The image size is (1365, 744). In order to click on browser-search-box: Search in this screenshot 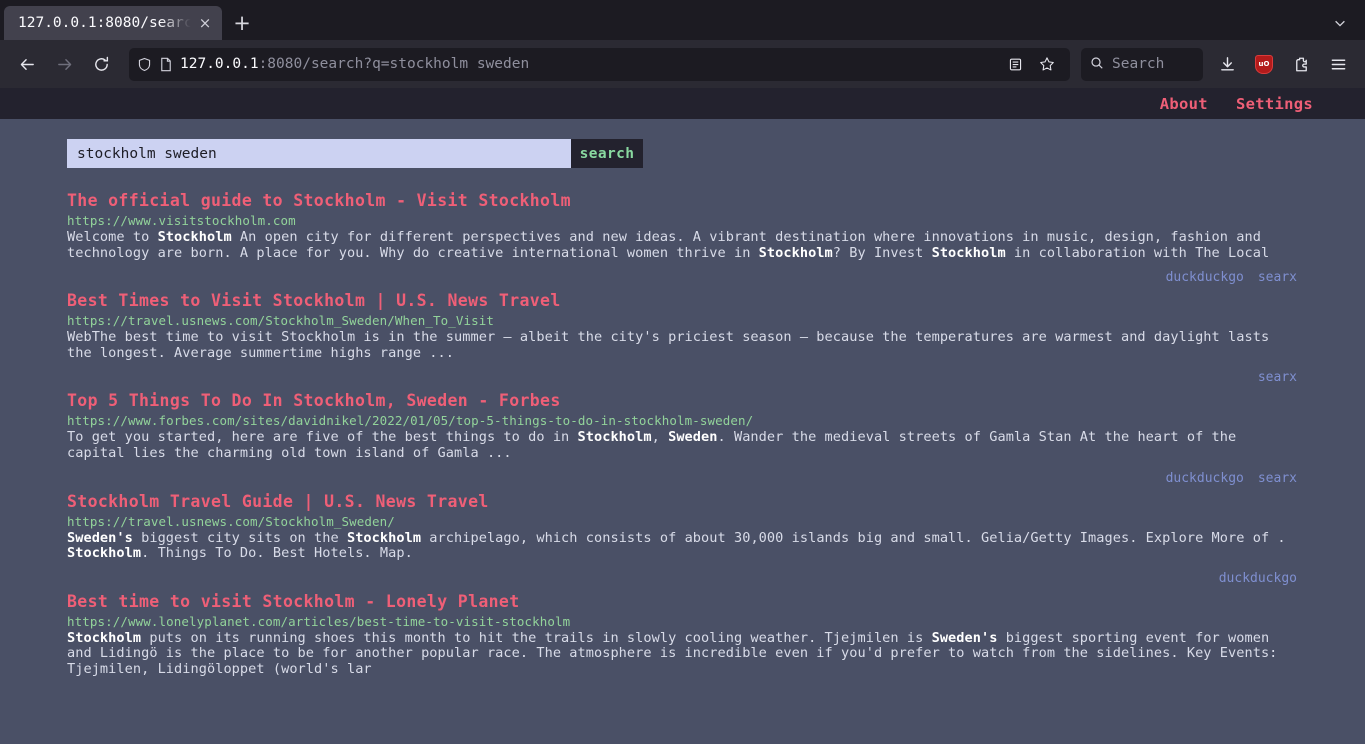, I will do `click(1142, 64)`.